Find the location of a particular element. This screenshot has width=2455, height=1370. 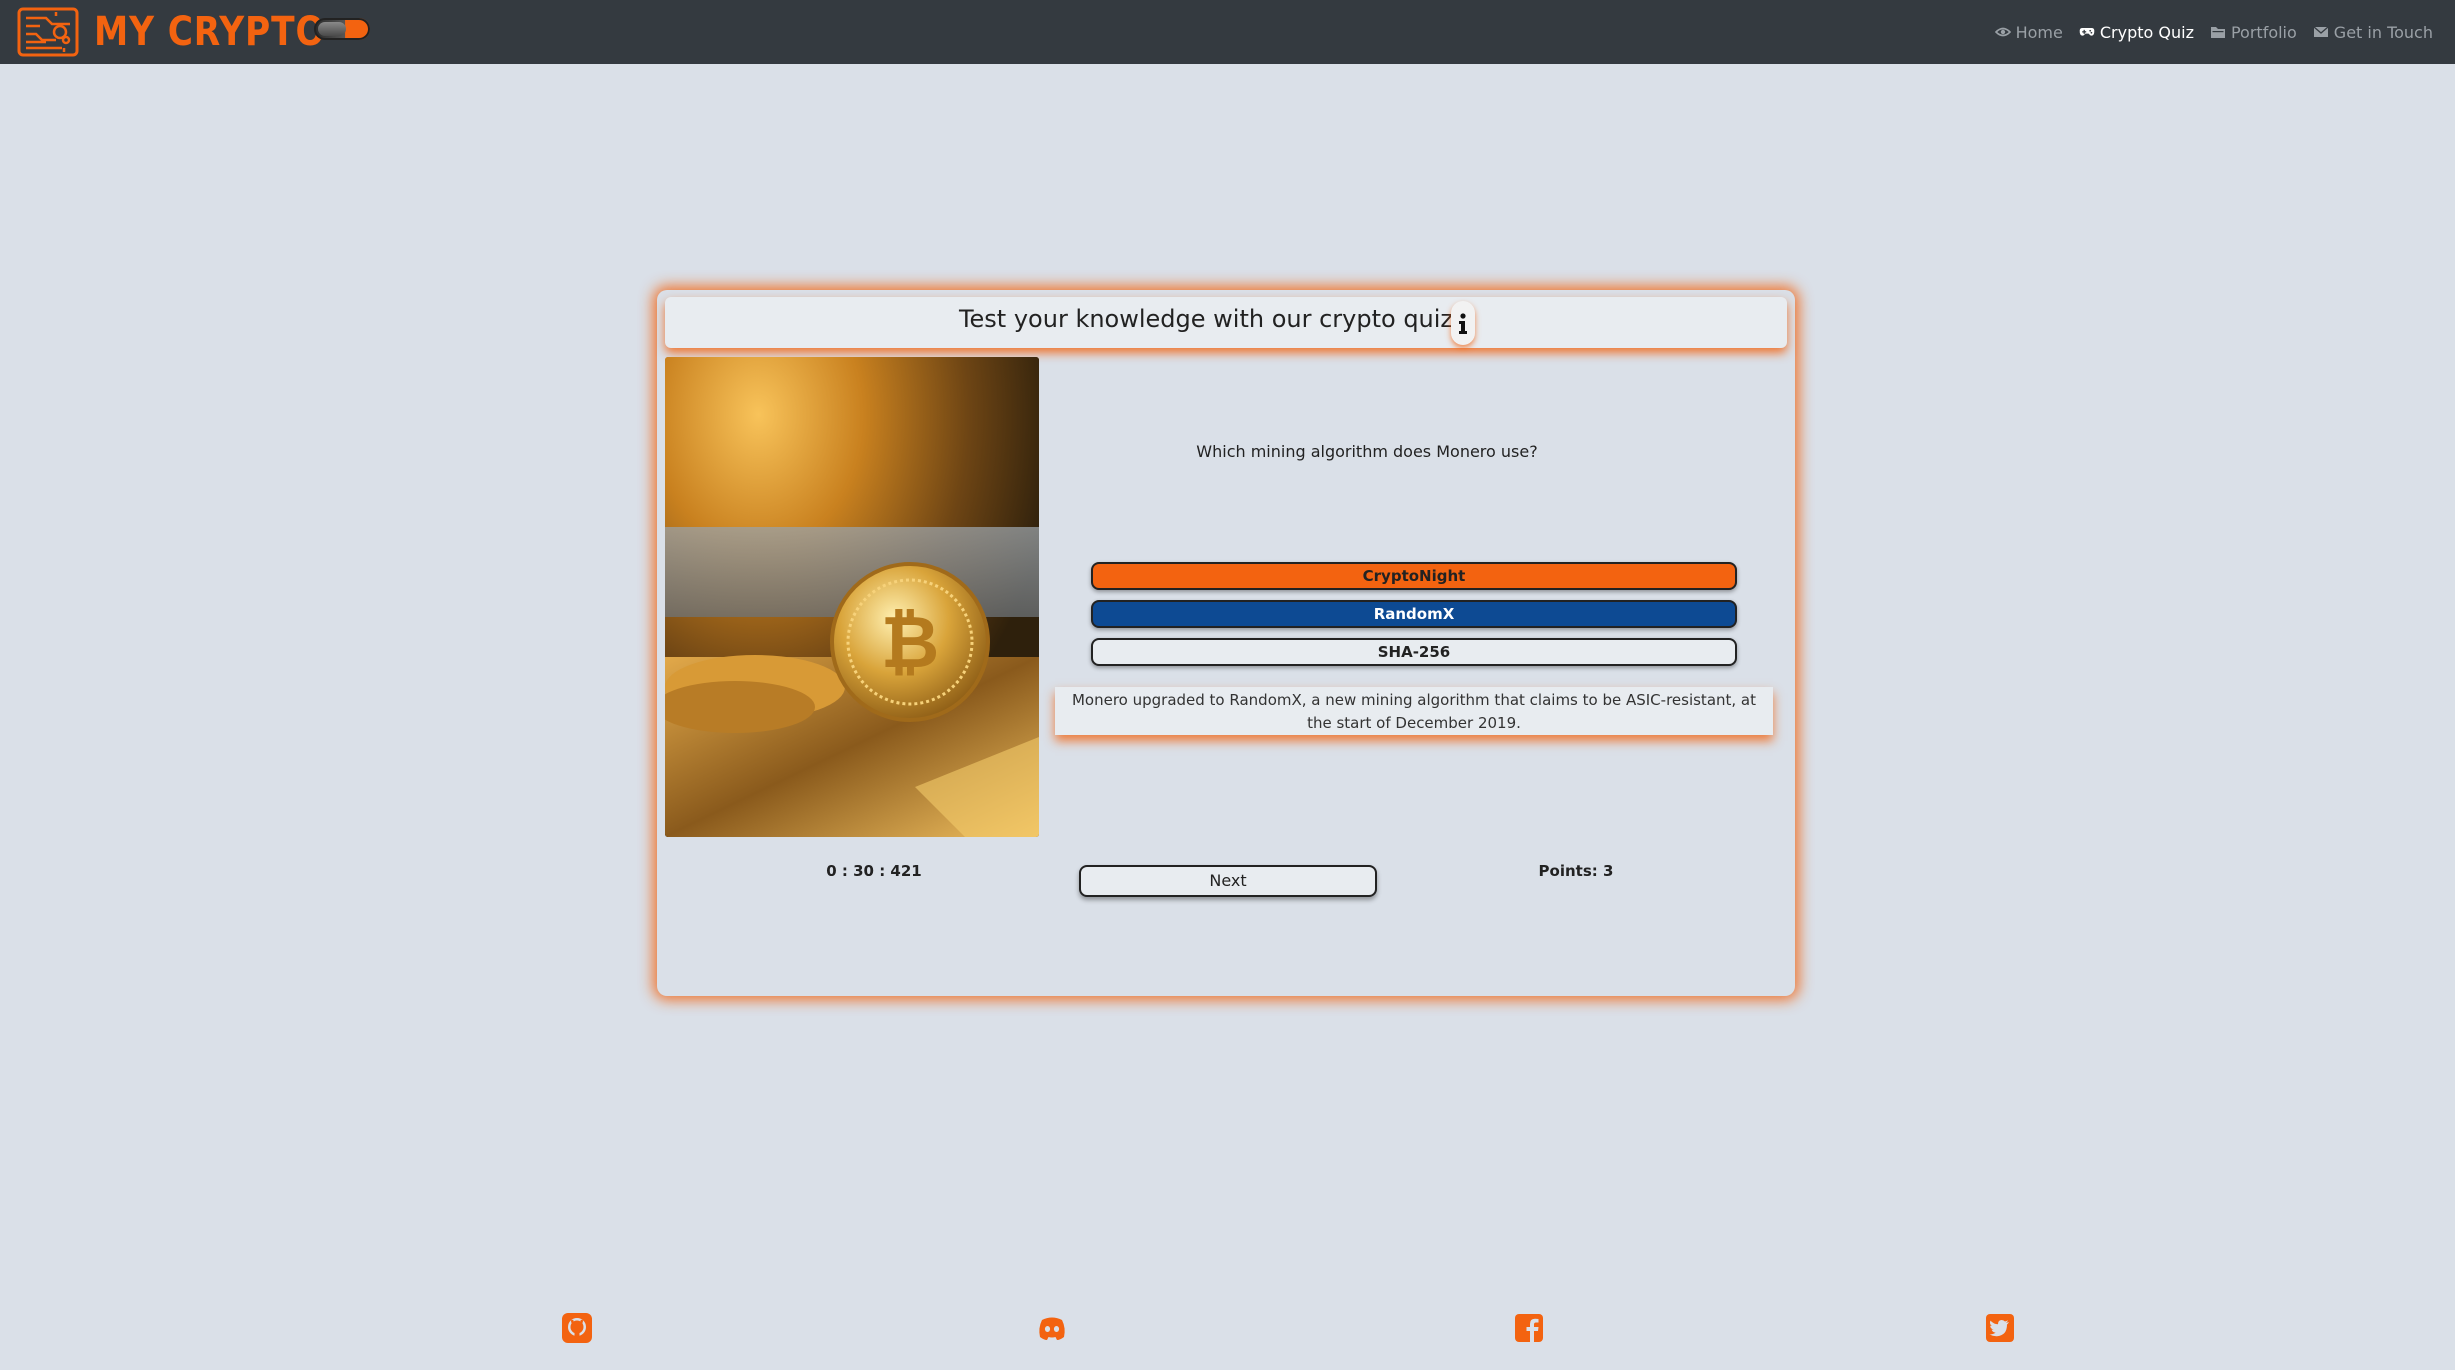

eye-icon is located at coordinates (2002, 32).